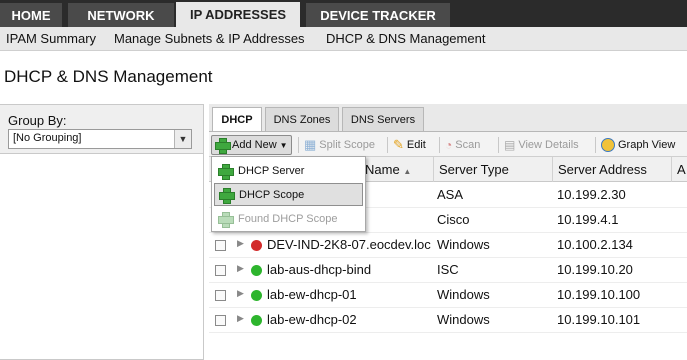  I want to click on column-name: Name ▲, so click(396, 169).